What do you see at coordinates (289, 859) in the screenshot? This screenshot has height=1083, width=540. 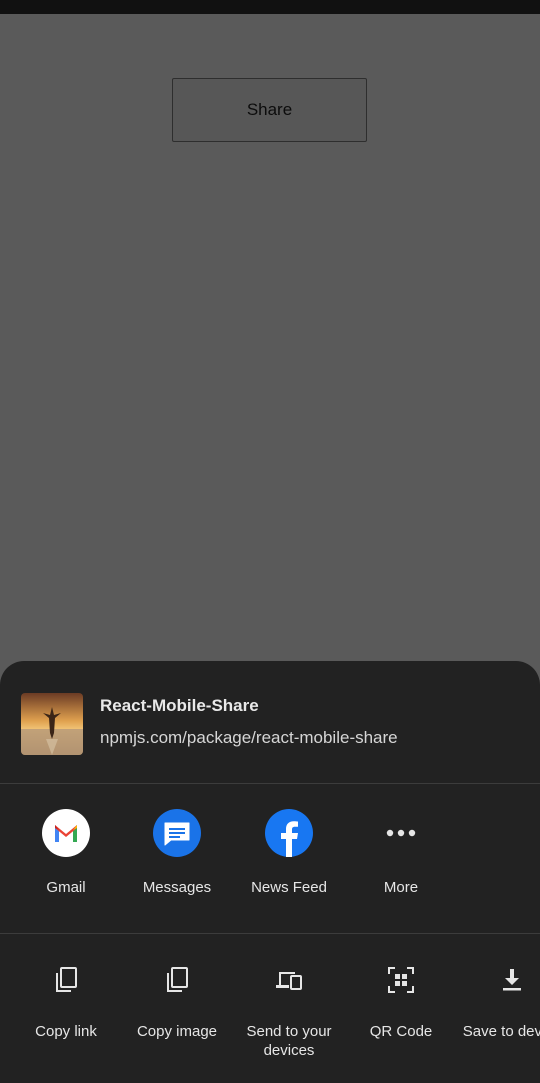 I see `share-target-news-feed: News Feed` at bounding box center [289, 859].